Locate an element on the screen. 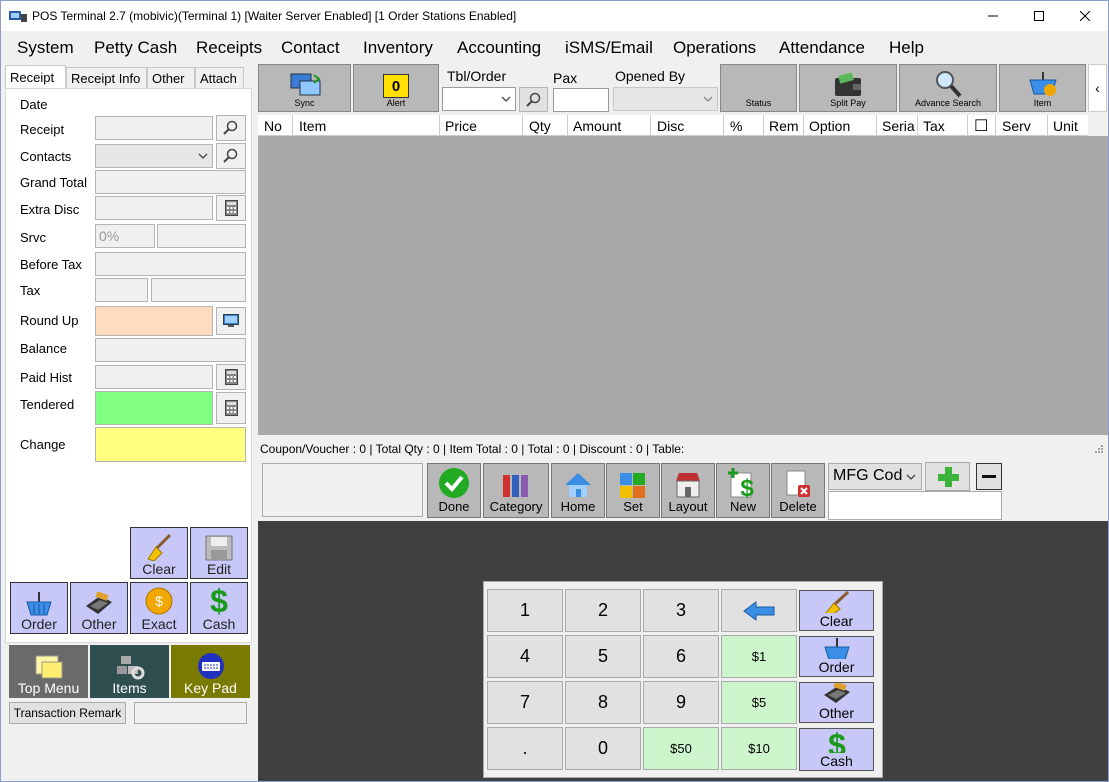 The width and height of the screenshot is (1109, 782). extra-disc-field is located at coordinates (154, 208).